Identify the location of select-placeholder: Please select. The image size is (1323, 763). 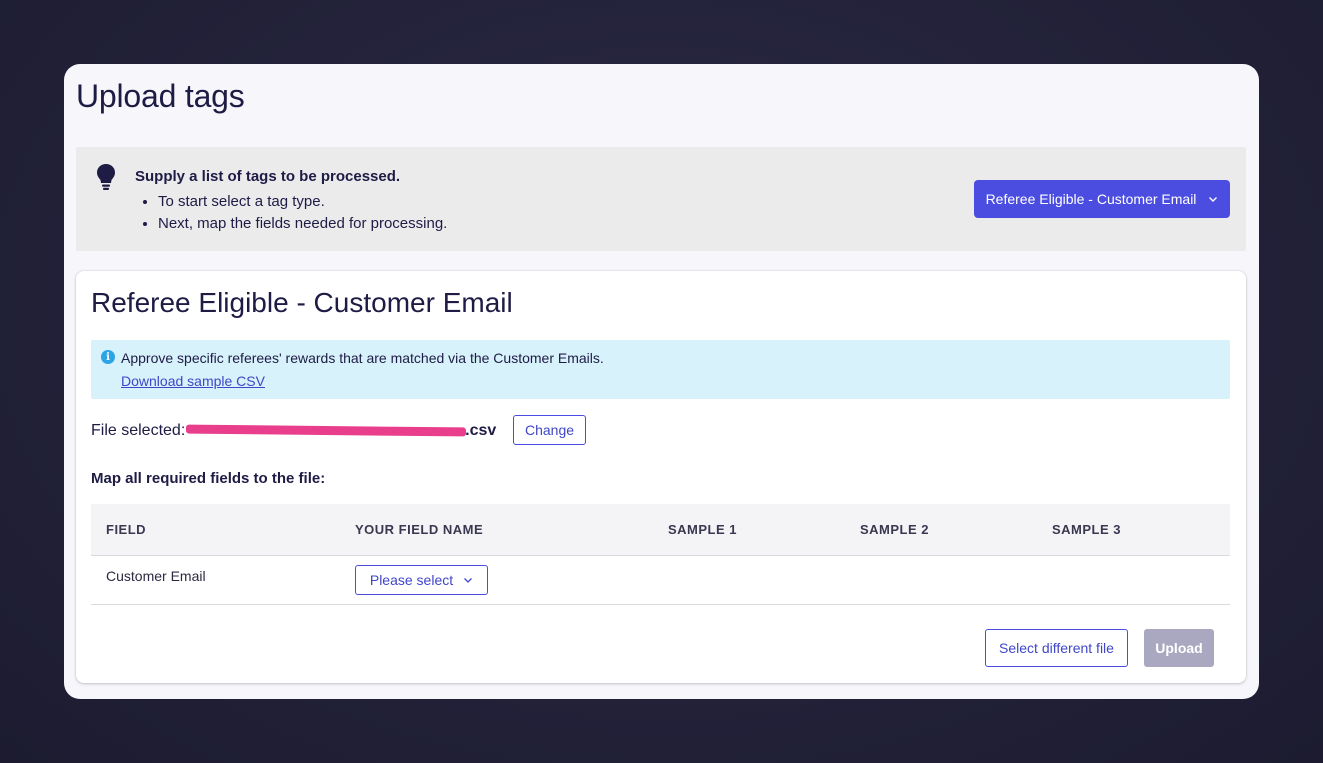
(411, 580).